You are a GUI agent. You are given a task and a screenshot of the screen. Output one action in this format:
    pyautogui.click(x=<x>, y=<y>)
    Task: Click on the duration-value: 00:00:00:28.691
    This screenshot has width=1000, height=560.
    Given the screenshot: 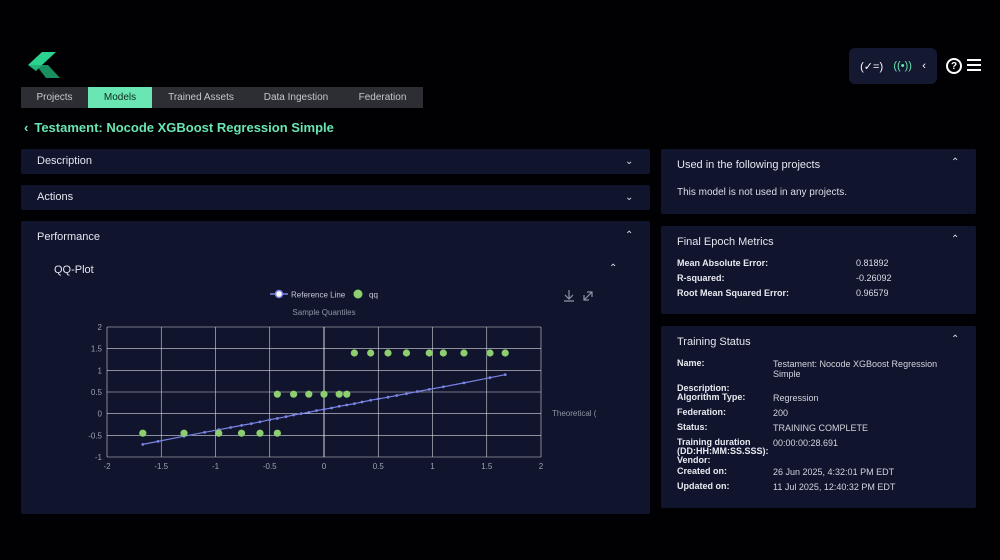 What is the action you would take?
    pyautogui.click(x=806, y=443)
    